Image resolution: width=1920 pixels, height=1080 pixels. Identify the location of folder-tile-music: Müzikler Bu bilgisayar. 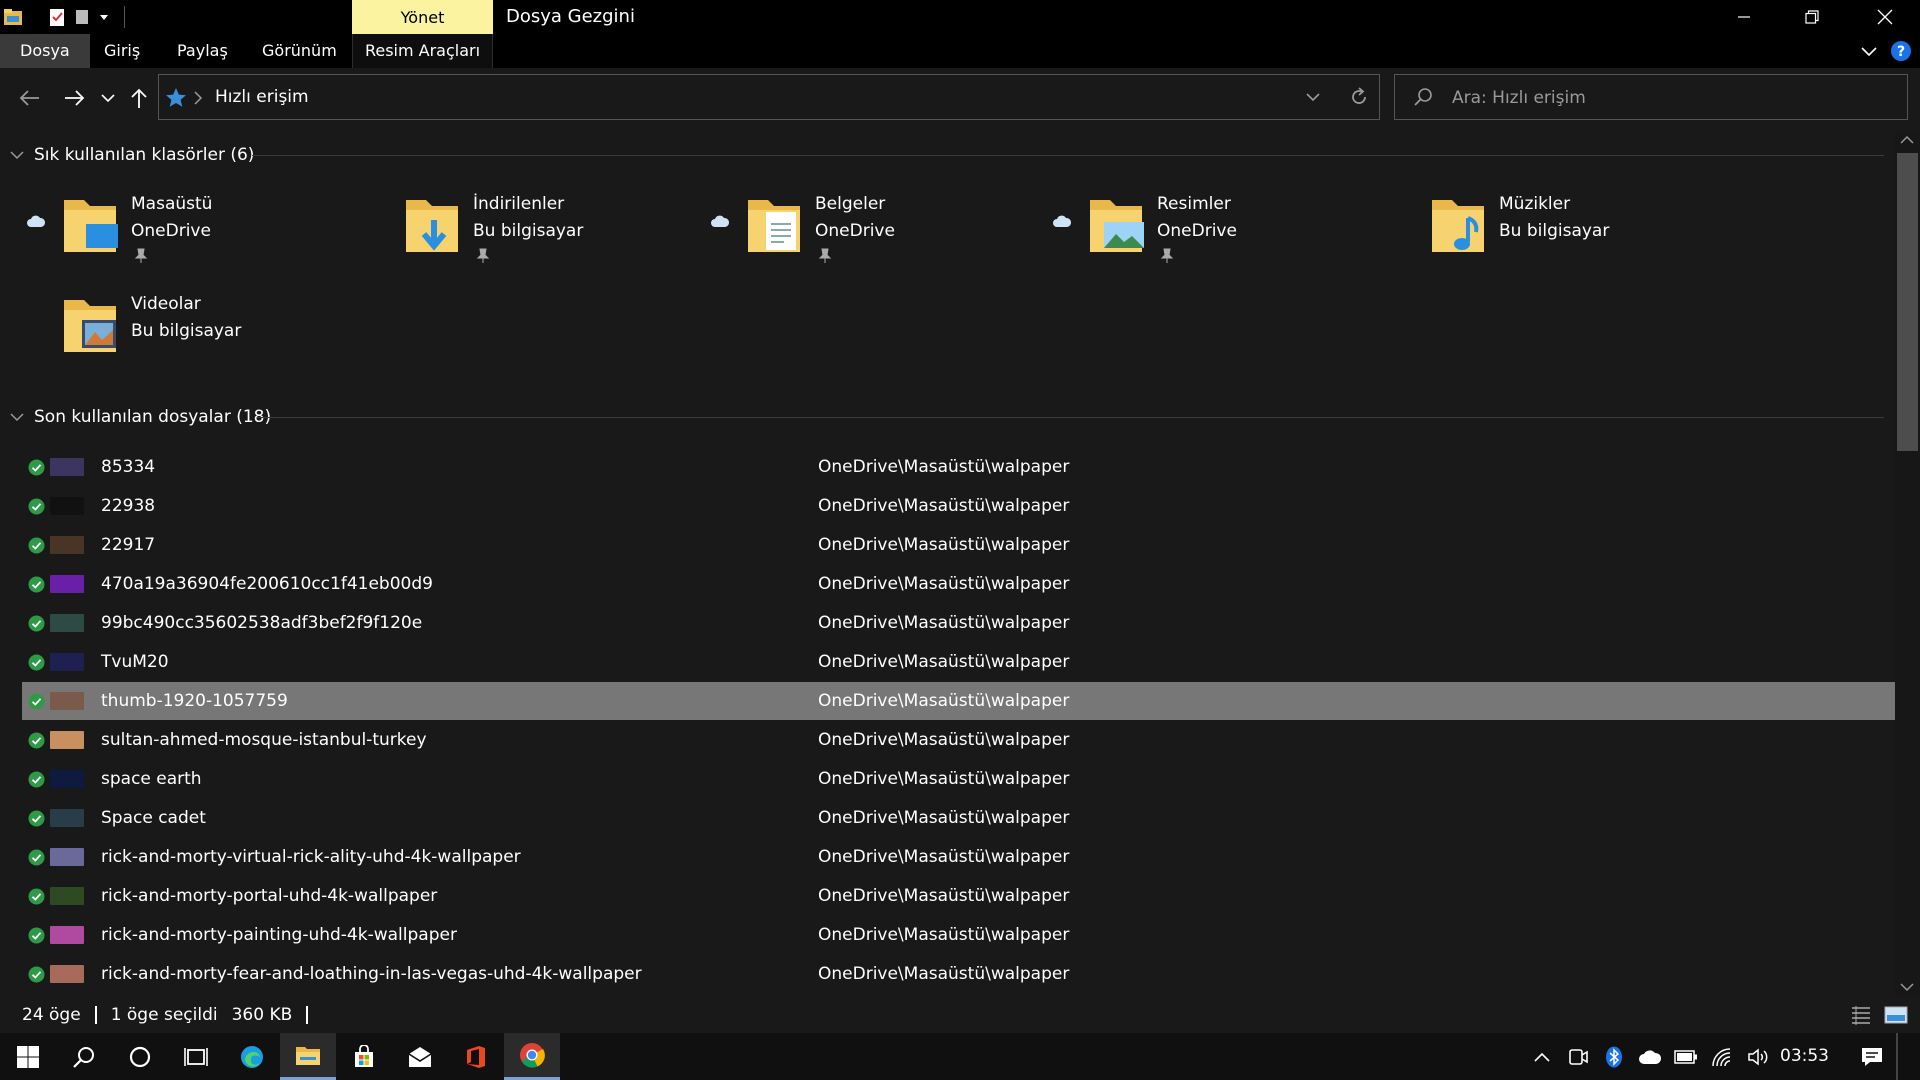
(1528, 222).